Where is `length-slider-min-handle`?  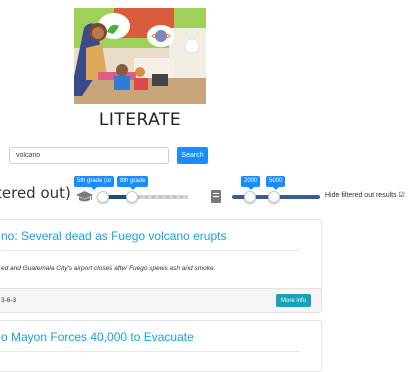
length-slider-min-handle is located at coordinates (250, 197).